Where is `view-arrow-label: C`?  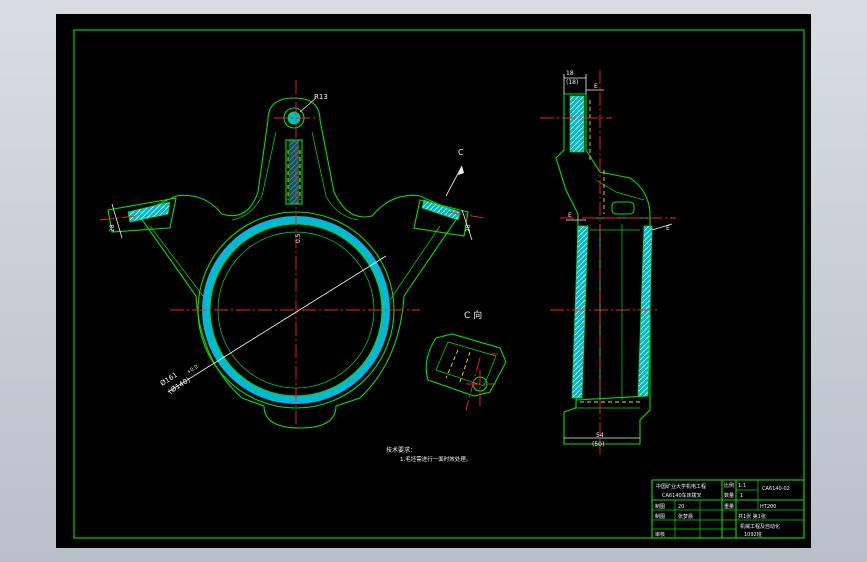 view-arrow-label: C is located at coordinates (461, 152).